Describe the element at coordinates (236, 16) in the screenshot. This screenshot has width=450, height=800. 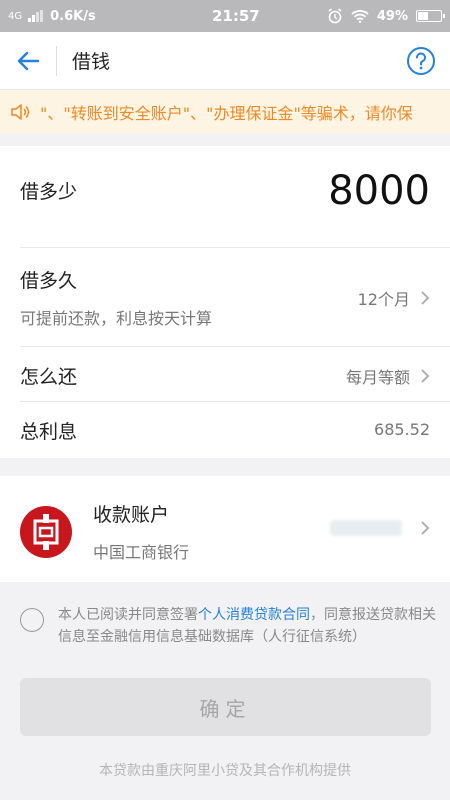
I see `clock: 21:57` at that location.